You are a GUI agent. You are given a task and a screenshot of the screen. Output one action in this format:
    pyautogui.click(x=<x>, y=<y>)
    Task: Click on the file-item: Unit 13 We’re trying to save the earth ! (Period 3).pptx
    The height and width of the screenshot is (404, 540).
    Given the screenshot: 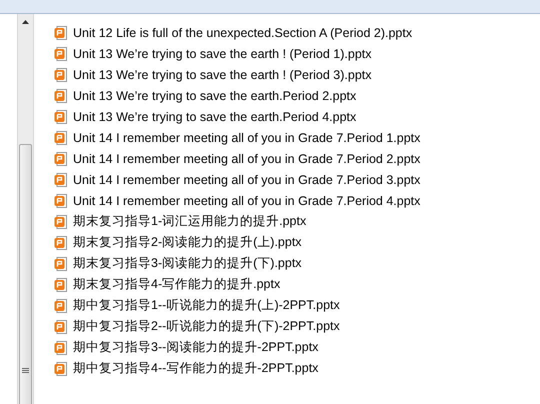 What is the action you would take?
    pyautogui.click(x=297, y=74)
    